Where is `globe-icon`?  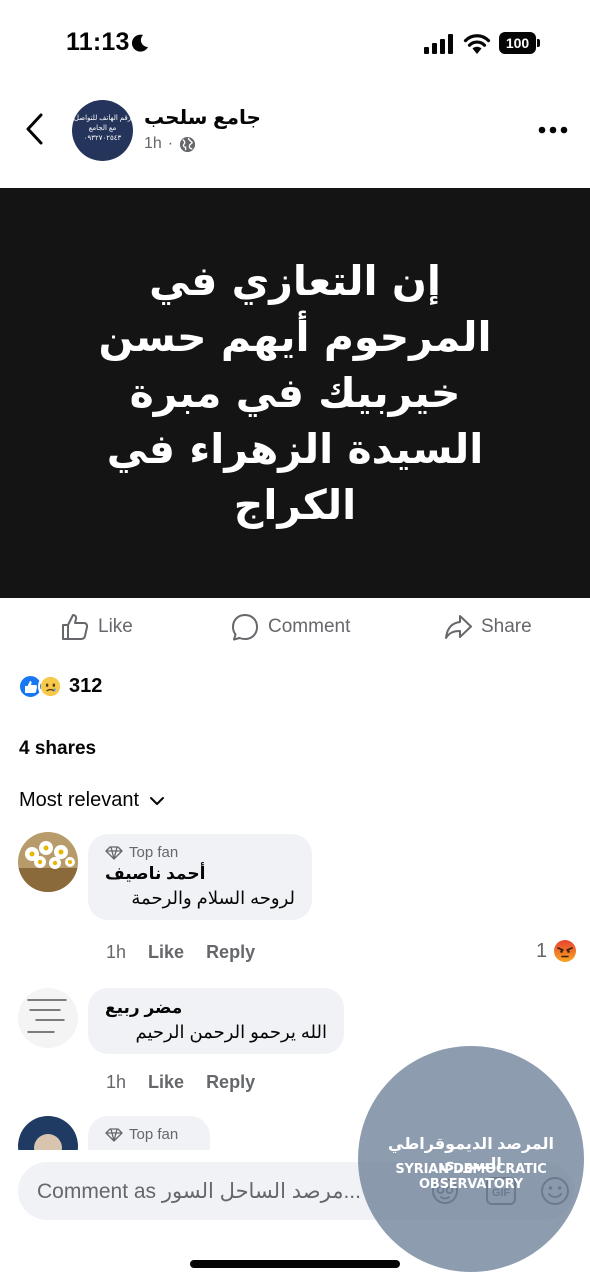 globe-icon is located at coordinates (188, 144).